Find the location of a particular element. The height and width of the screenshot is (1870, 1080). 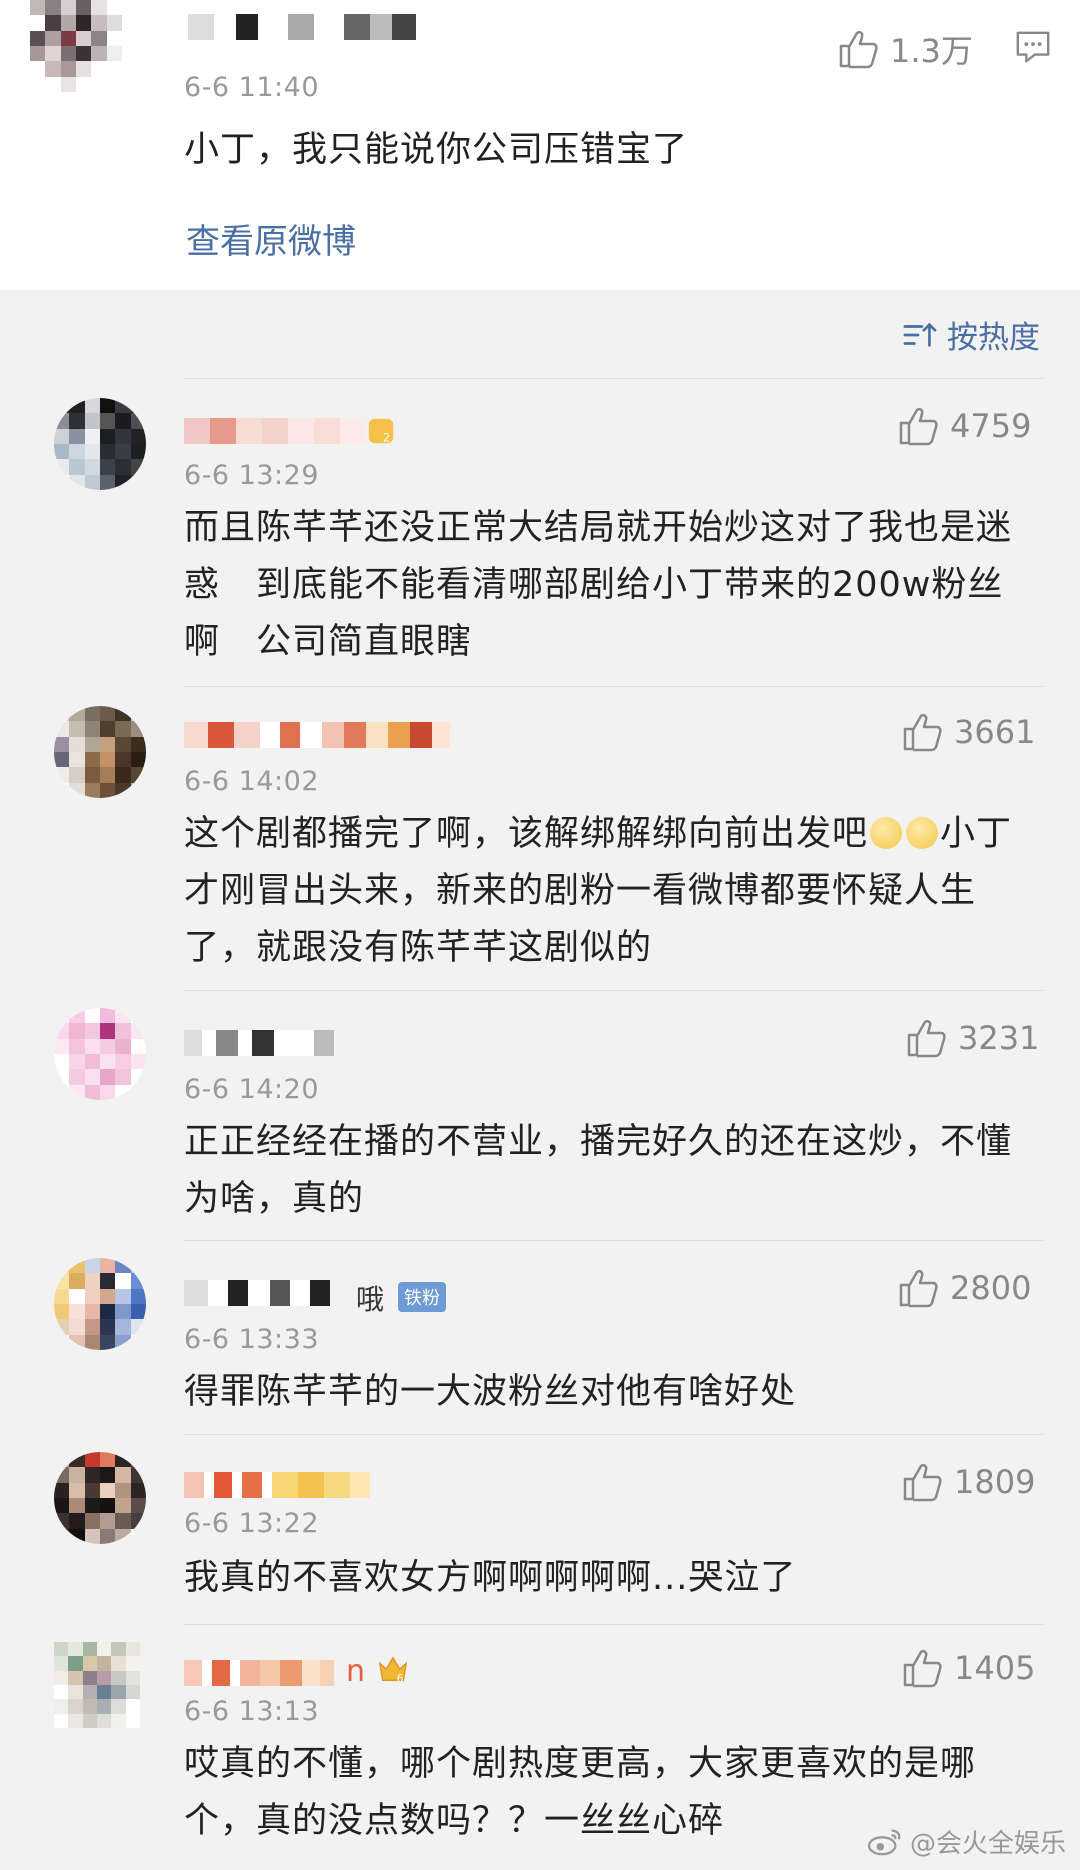

comment-text: 得罪陈芊芊的一大波粉丝对他有啥好处 is located at coordinates (490, 1392).